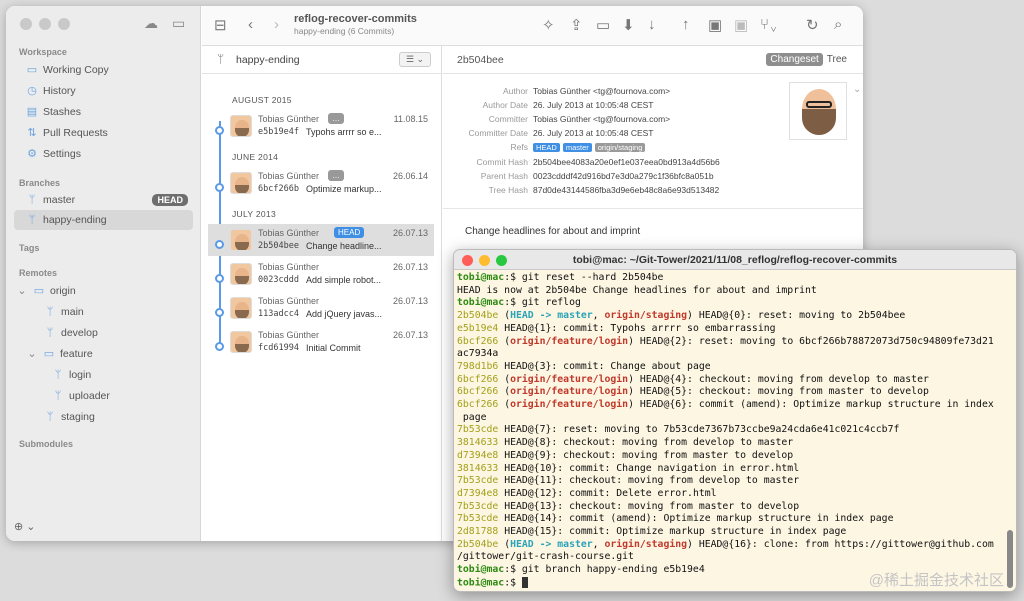 This screenshot has height=601, width=1024. Describe the element at coordinates (221, 59) in the screenshot. I see `branch-icon: ᛘ` at that location.